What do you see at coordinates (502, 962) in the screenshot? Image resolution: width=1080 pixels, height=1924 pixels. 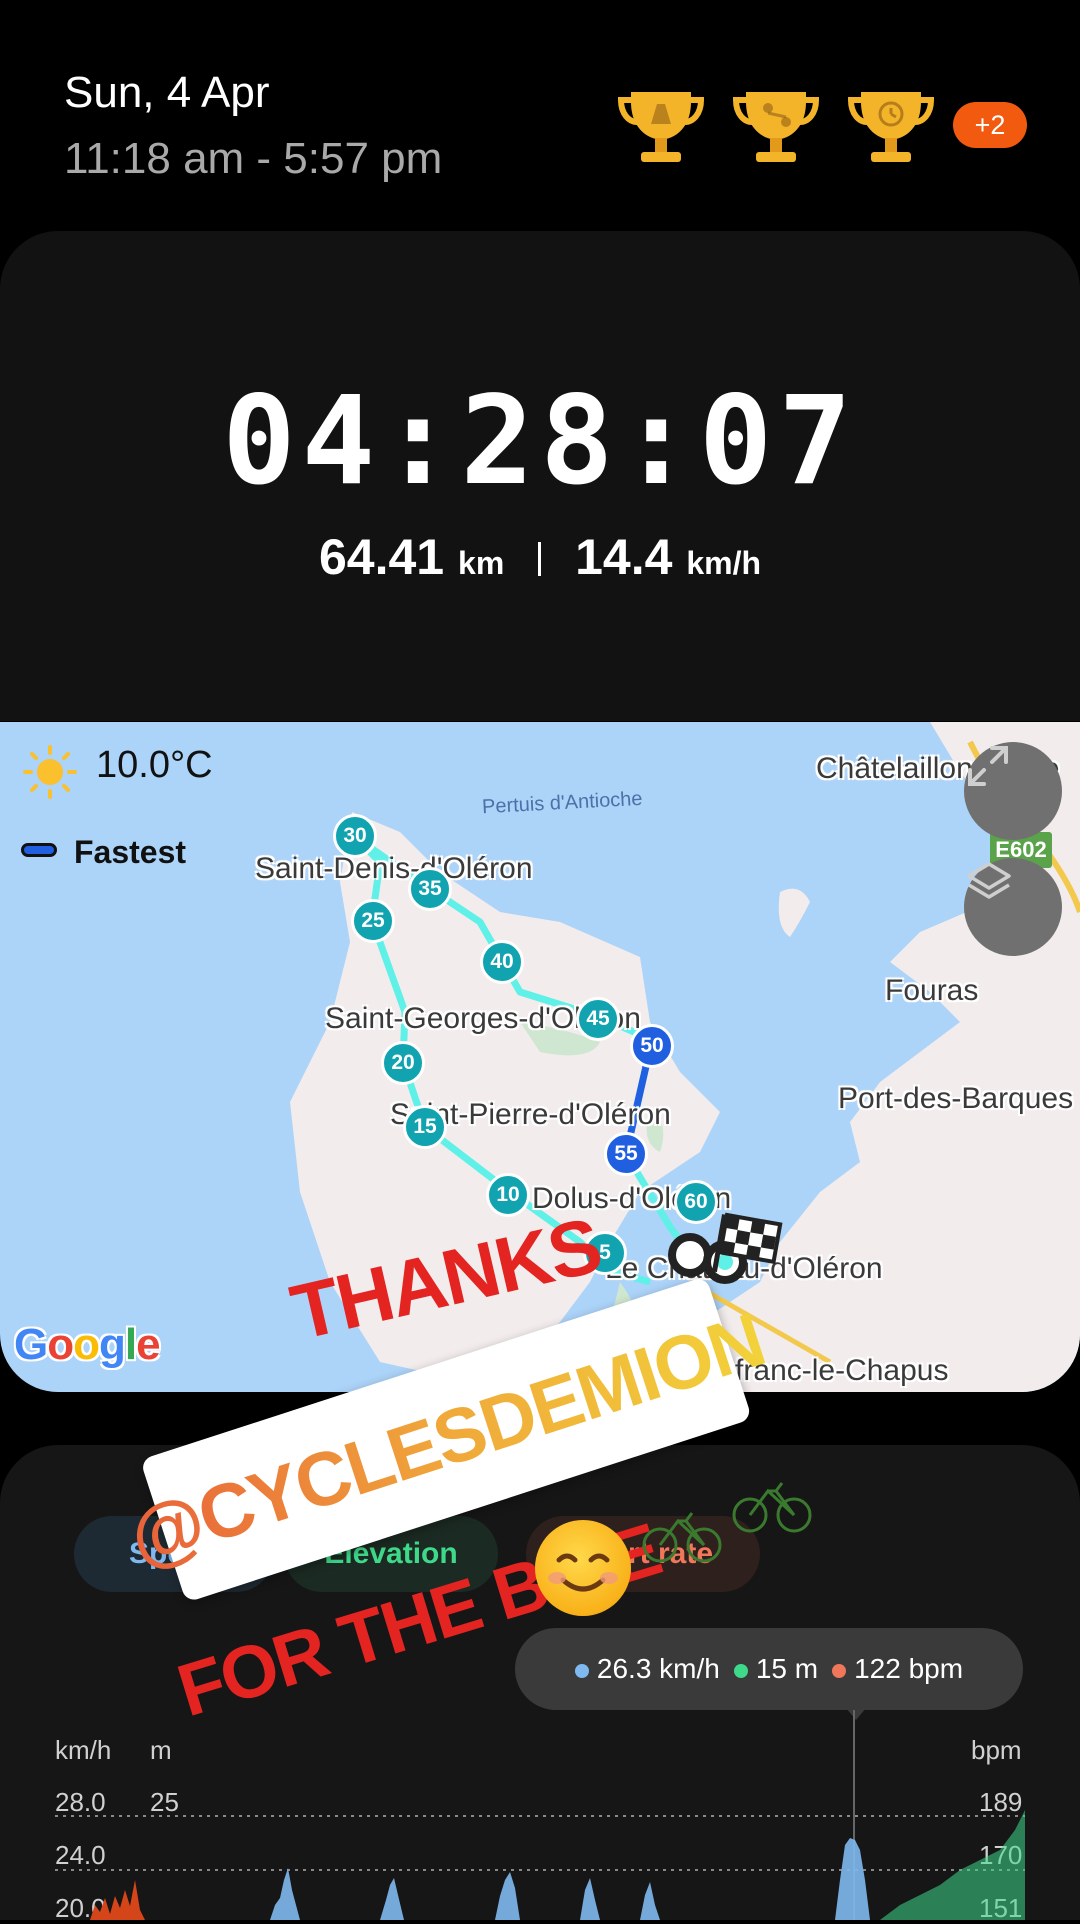 I see `km-marker-40: 40` at bounding box center [502, 962].